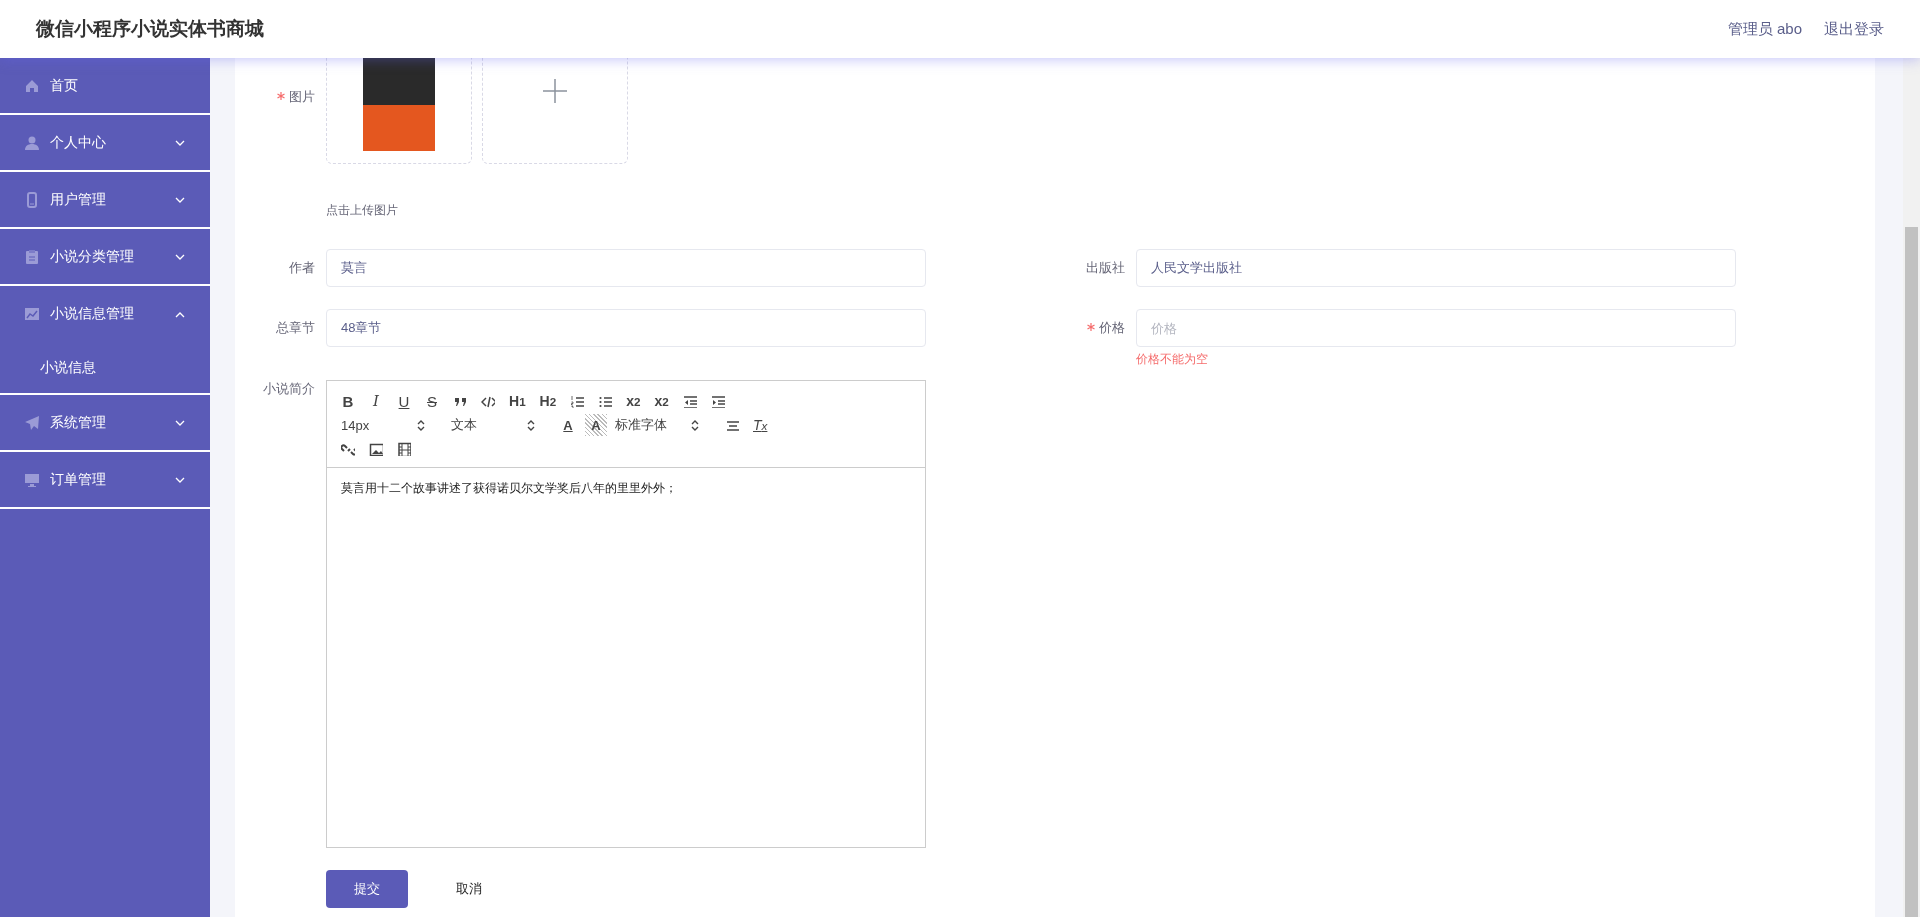  Describe the element at coordinates (689, 401) in the screenshot. I see `outdent-icon` at that location.